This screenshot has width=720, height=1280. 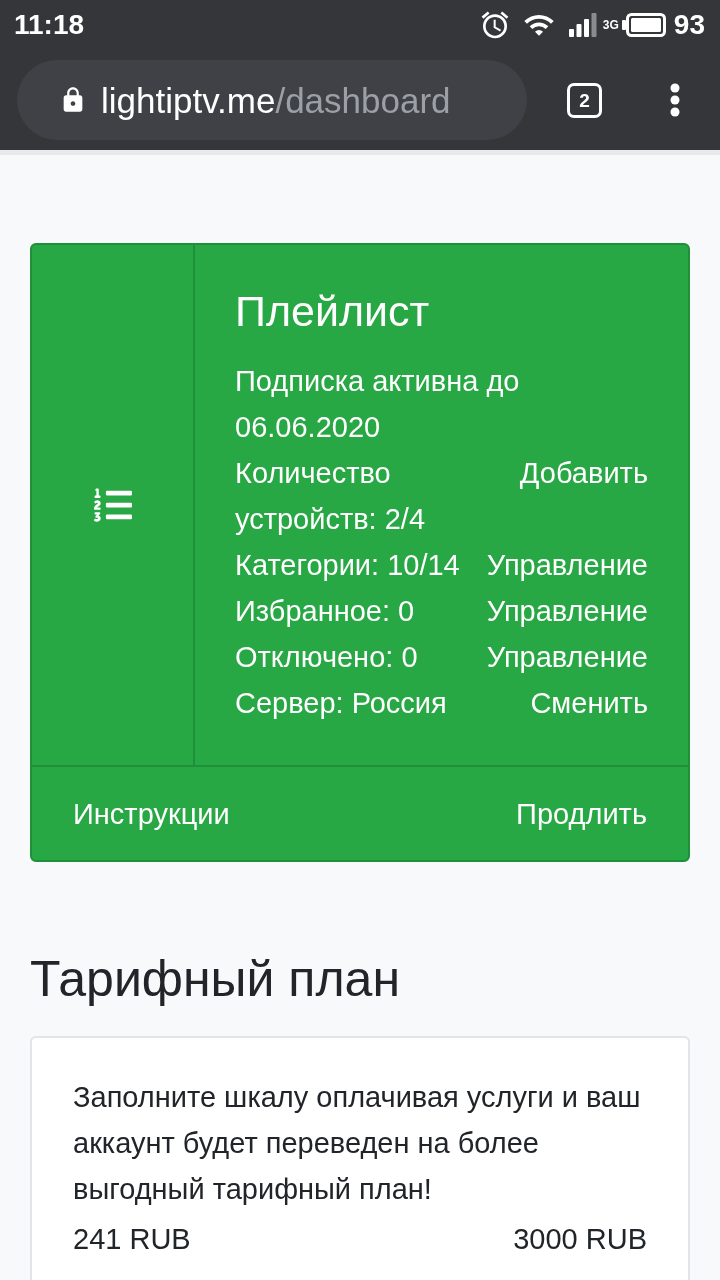 What do you see at coordinates (49, 25) in the screenshot?
I see `status-time: 11:18` at bounding box center [49, 25].